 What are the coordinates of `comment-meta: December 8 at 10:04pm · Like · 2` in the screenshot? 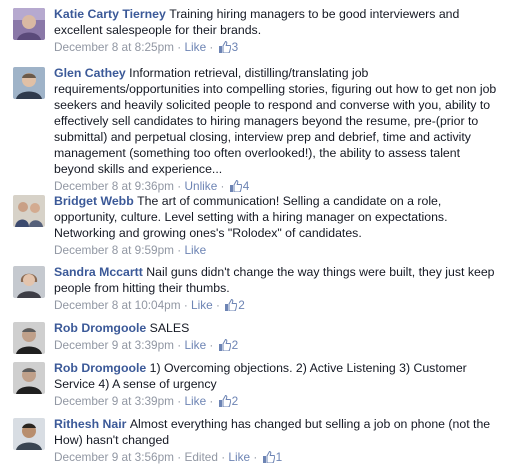 It's located at (278, 306).